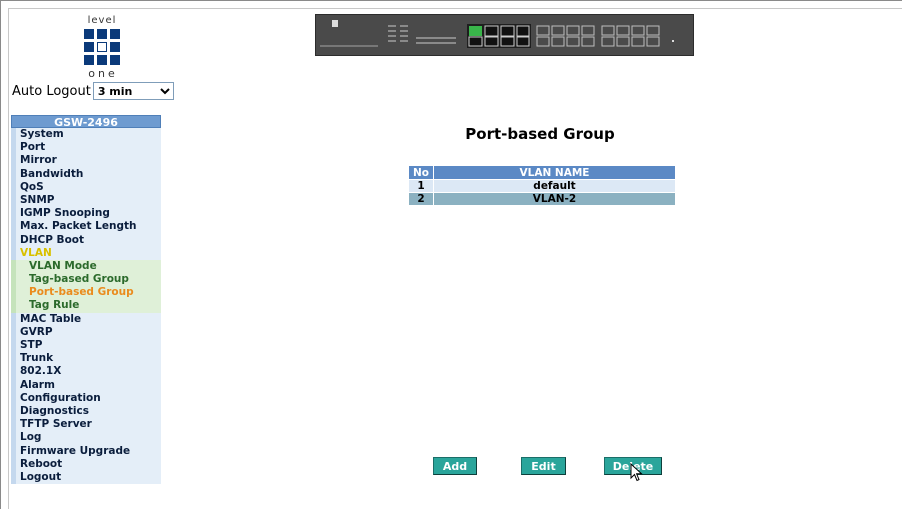 The height and width of the screenshot is (509, 902). Describe the element at coordinates (86, 438) in the screenshot. I see `menu-item-log: Log` at that location.